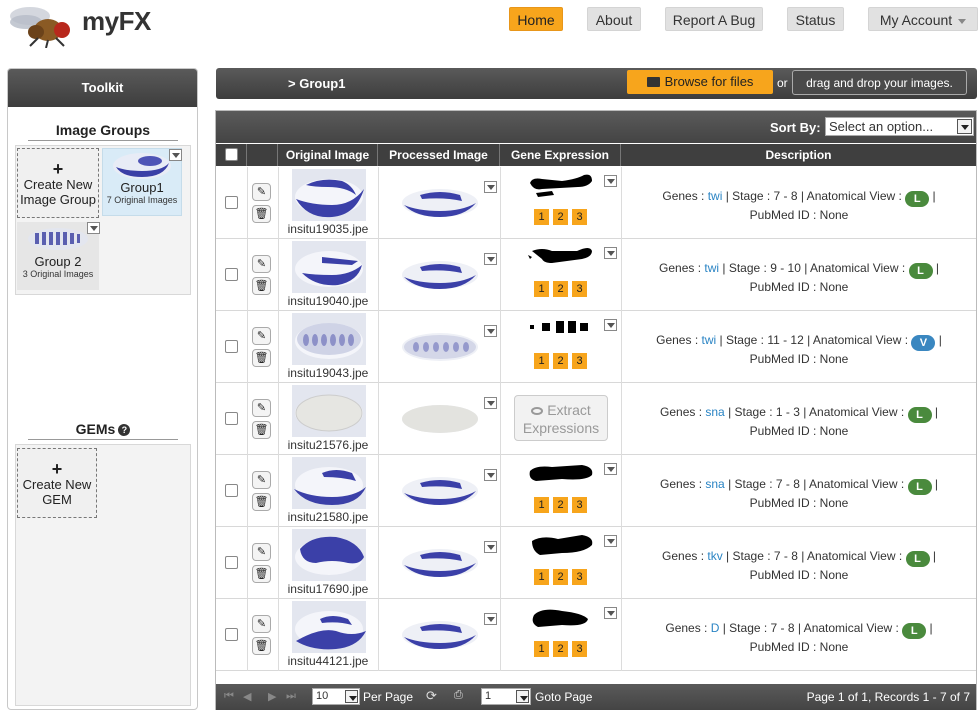 This screenshot has width=980, height=716. I want to click on goto-page-select: 1, so click(506, 696).